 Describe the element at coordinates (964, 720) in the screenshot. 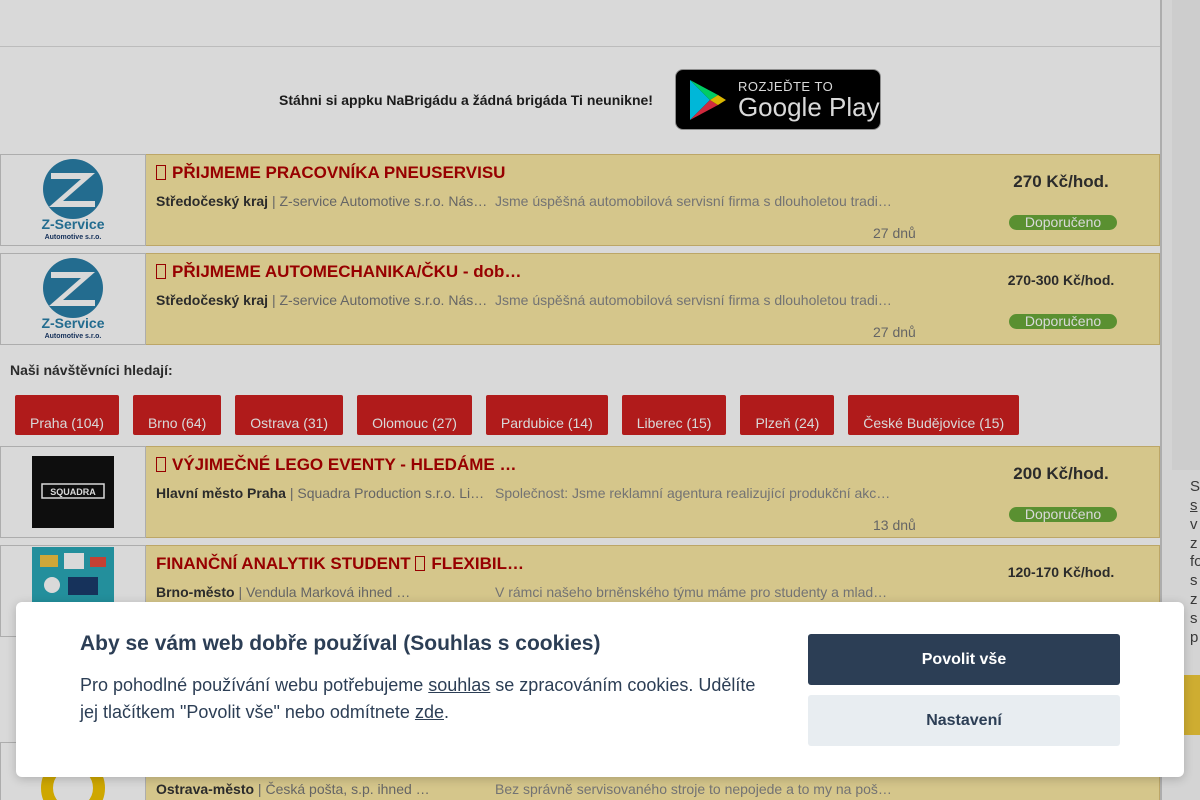

I see `settings-button: Nastavení` at that location.